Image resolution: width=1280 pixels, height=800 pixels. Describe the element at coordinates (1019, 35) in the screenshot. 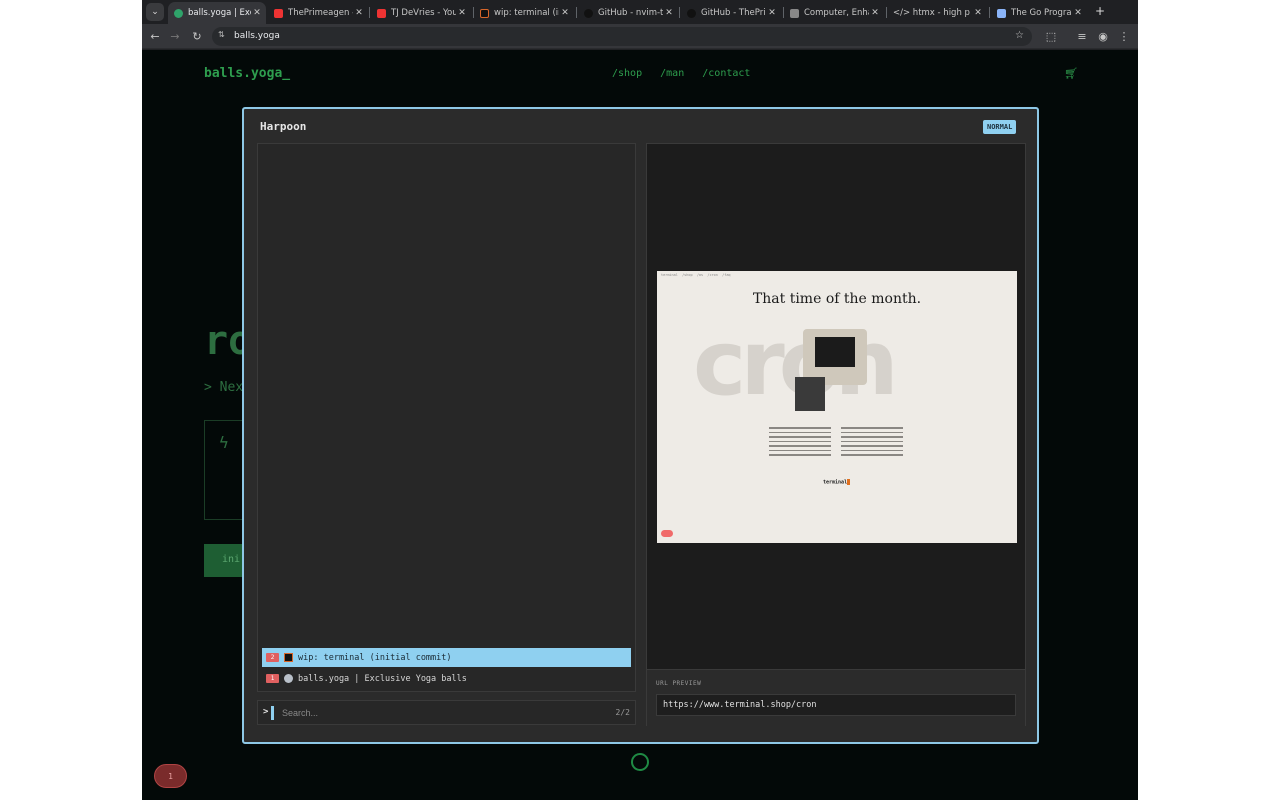

I see `bookmark-star-icon: ☆` at that location.